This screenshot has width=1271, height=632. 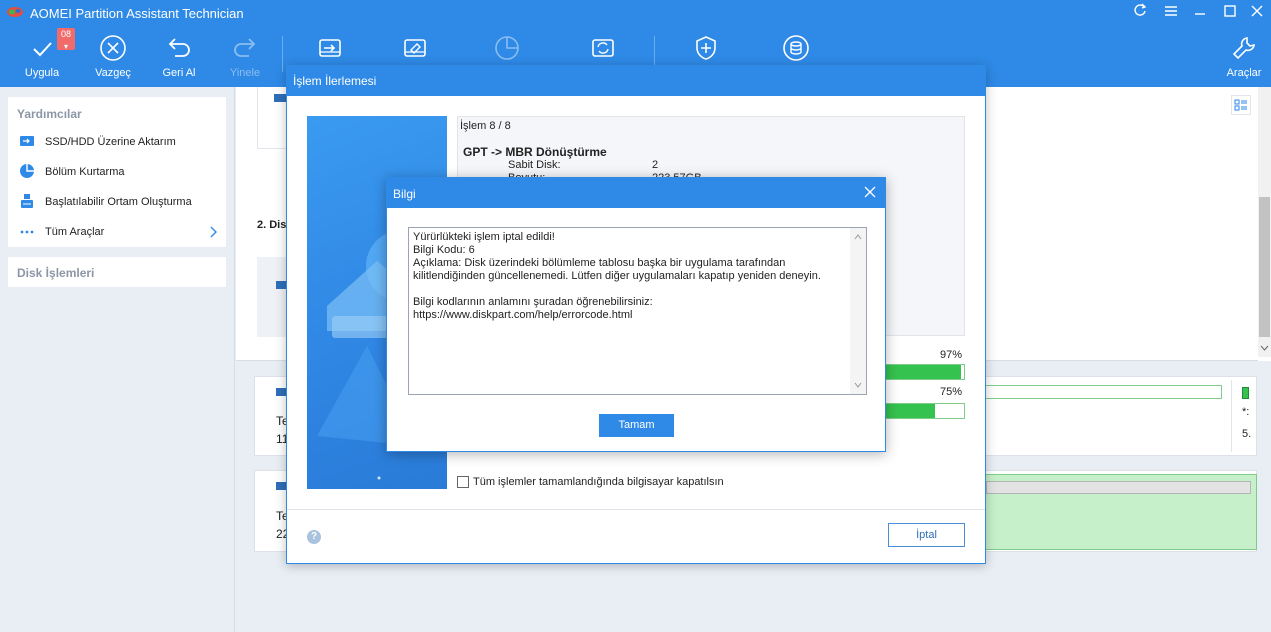 I want to click on disk-copy-icon, so click(x=27, y=141).